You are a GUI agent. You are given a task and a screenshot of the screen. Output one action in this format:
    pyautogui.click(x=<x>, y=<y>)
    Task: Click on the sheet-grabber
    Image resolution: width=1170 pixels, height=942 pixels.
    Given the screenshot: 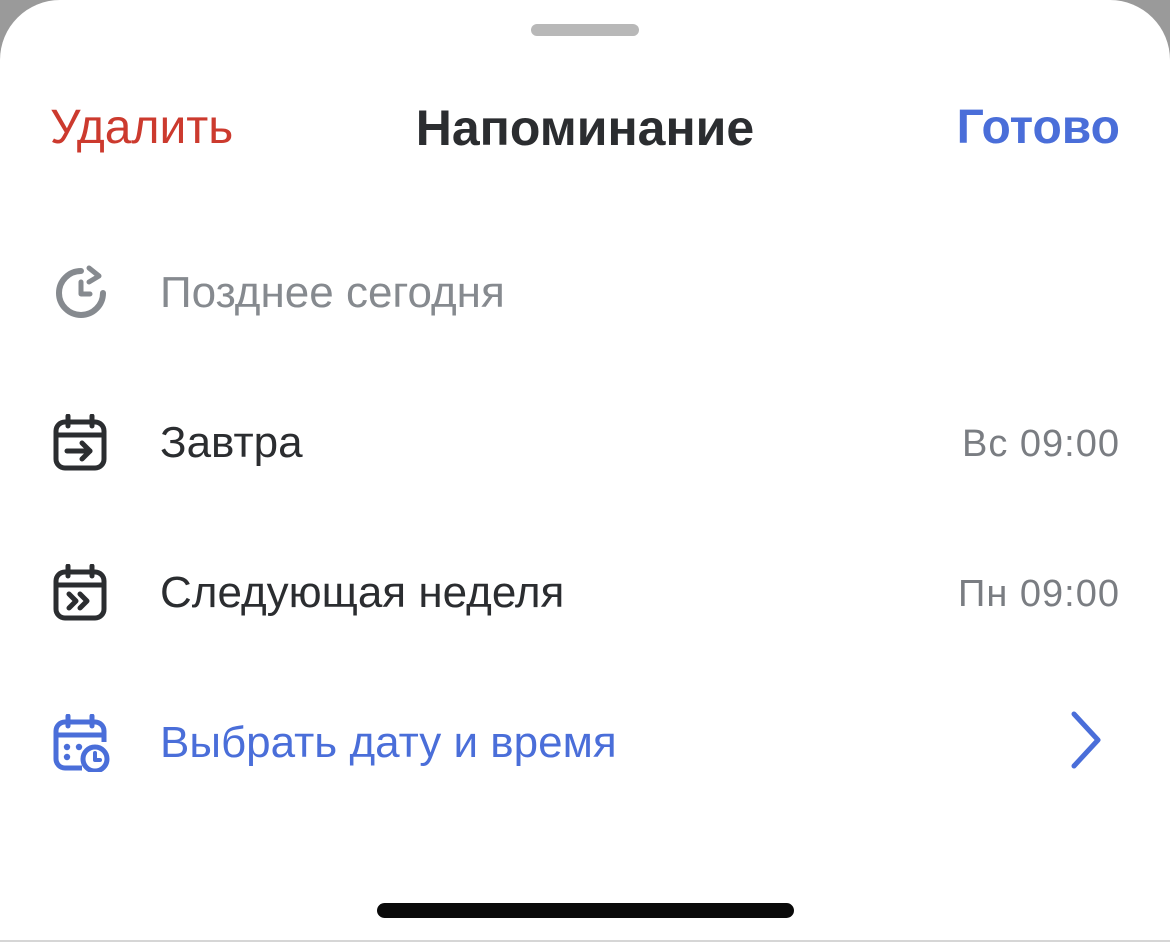 What is the action you would take?
    pyautogui.click(x=585, y=30)
    